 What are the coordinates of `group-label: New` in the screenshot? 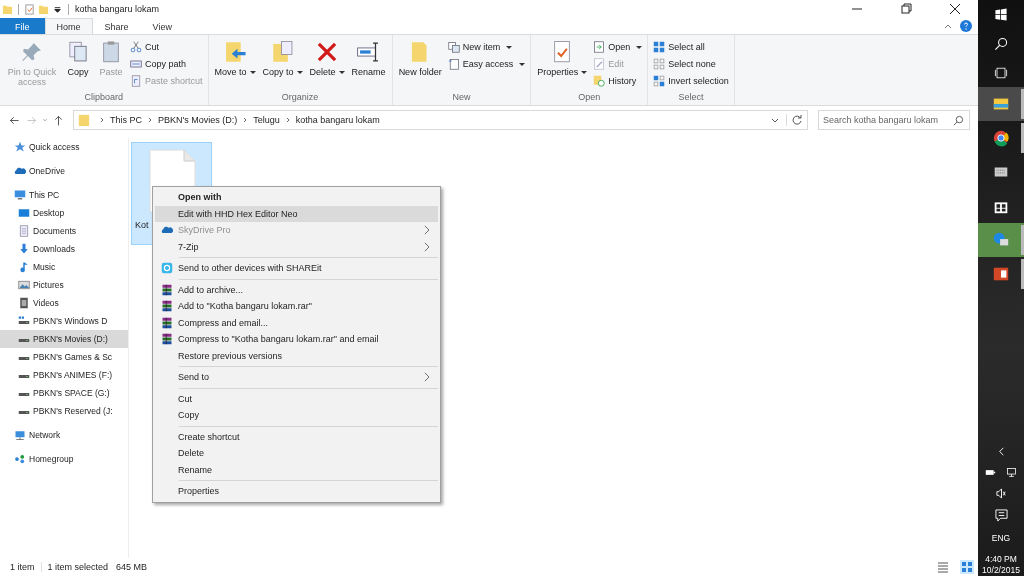 It's located at (461, 98).